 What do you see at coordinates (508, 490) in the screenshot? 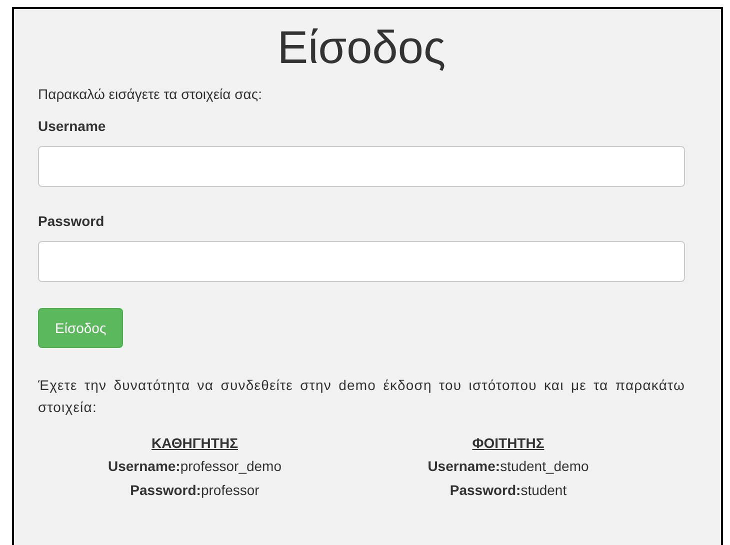
I see `credential-line: Password:student` at bounding box center [508, 490].